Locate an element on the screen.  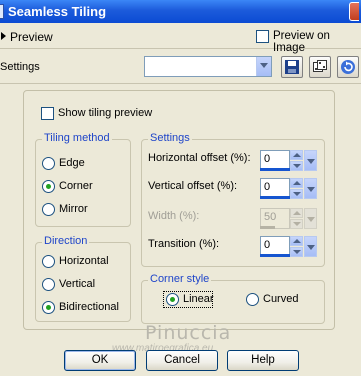
save-icon is located at coordinates (292, 67).